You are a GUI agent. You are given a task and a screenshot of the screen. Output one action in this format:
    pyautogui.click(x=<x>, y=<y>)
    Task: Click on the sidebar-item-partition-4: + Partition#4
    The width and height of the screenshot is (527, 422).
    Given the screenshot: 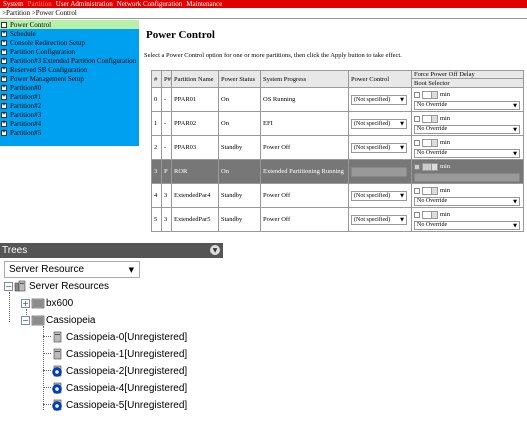 What is the action you would take?
    pyautogui.click(x=69, y=123)
    